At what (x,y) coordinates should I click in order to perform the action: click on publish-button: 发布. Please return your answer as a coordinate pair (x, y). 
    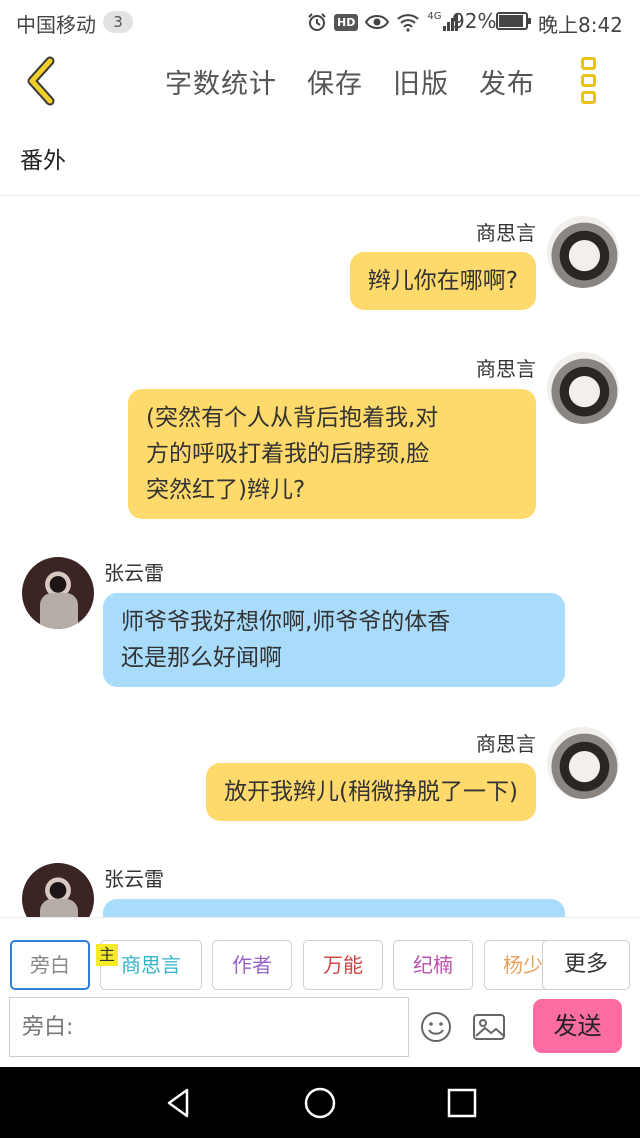
    Looking at the image, I should click on (507, 81).